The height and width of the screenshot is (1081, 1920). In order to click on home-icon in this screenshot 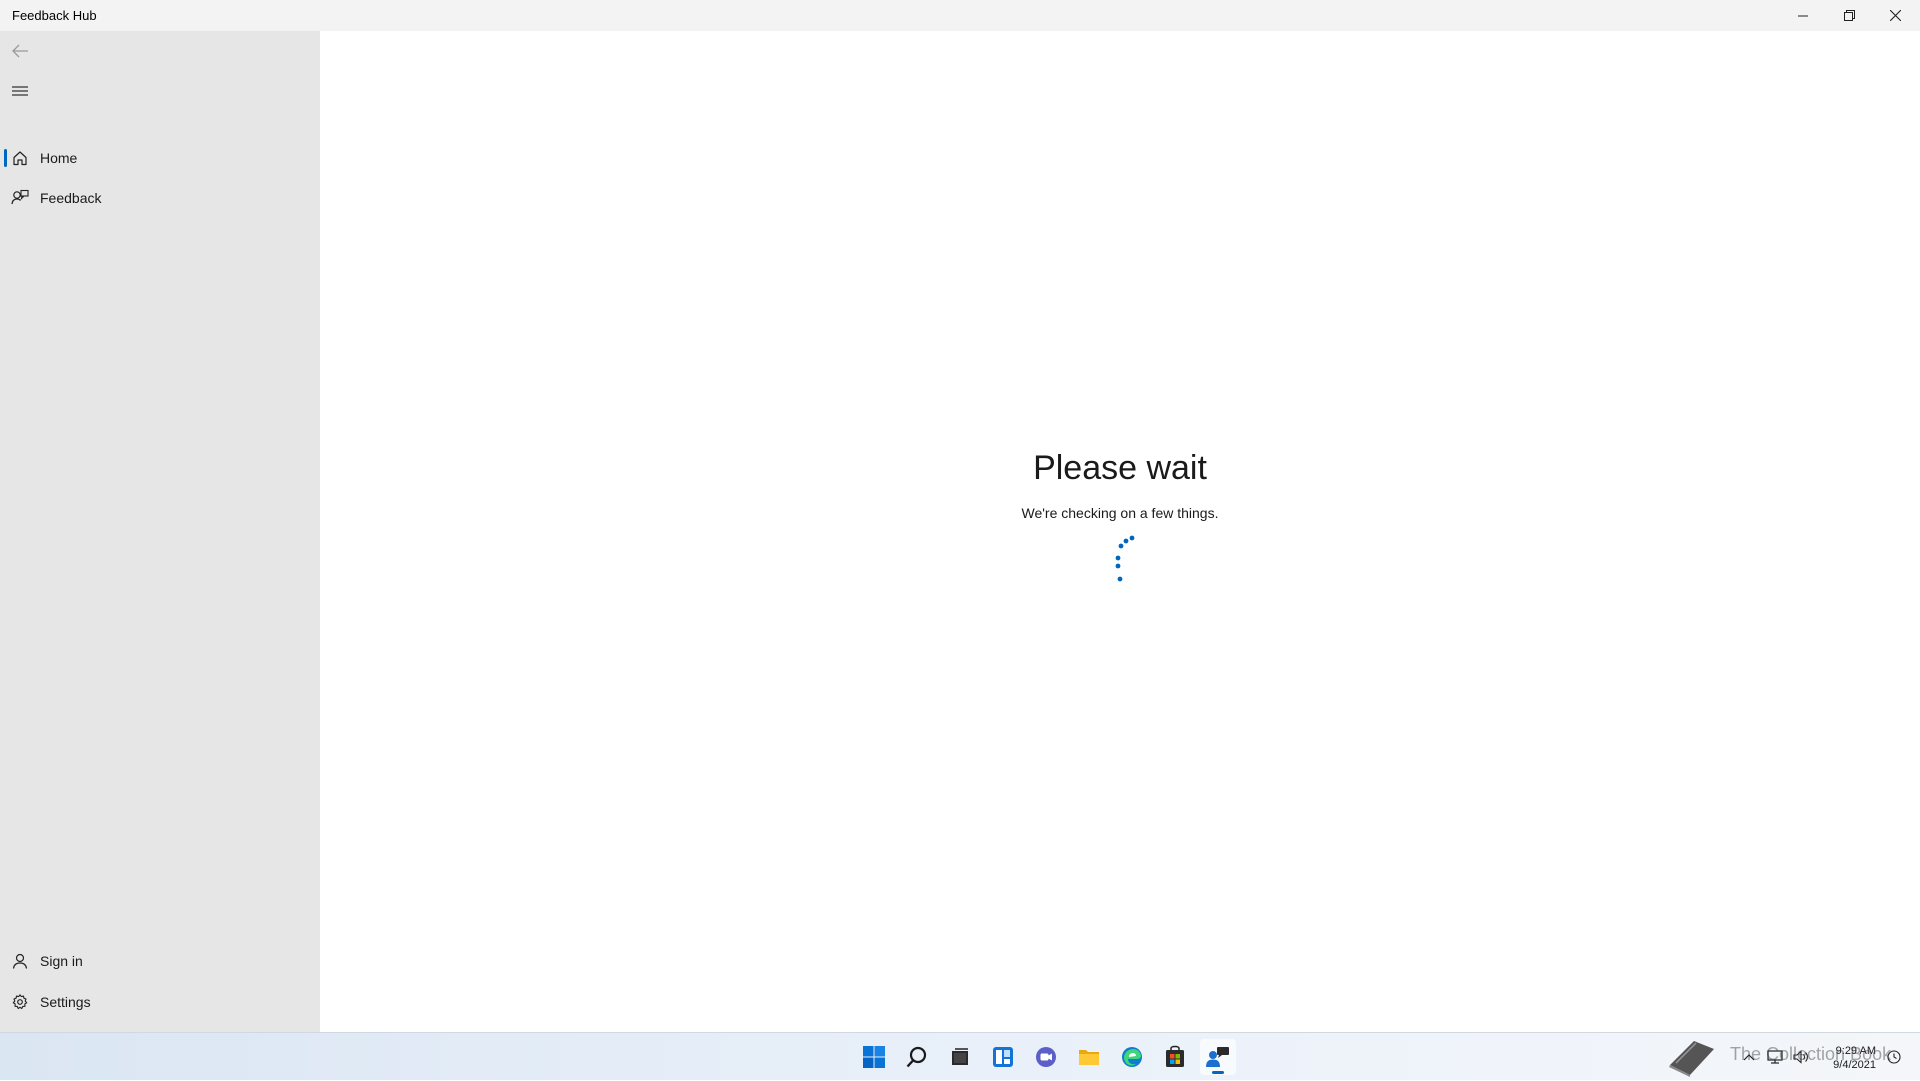, I will do `click(20, 158)`.